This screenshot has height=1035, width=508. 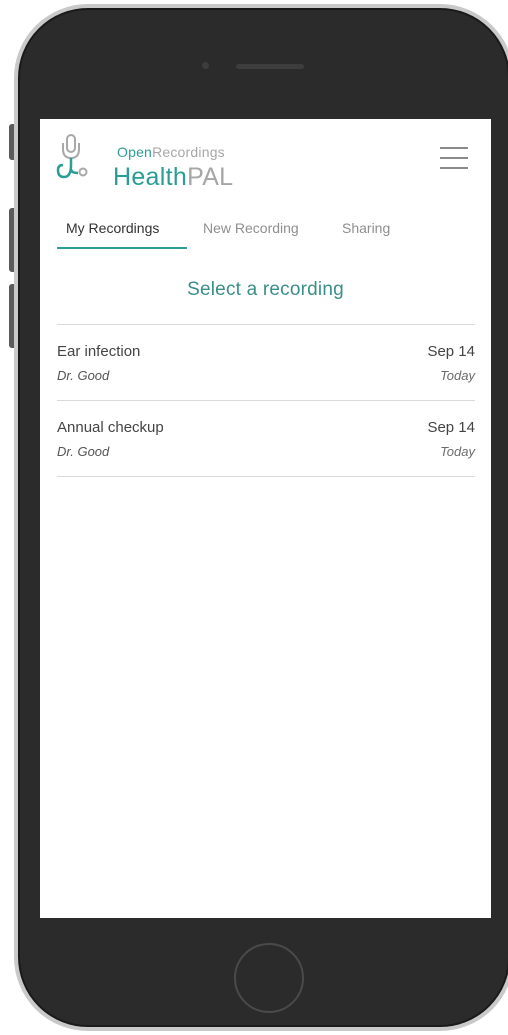 What do you see at coordinates (210, 177) in the screenshot?
I see `app-title-secondary: PAL` at bounding box center [210, 177].